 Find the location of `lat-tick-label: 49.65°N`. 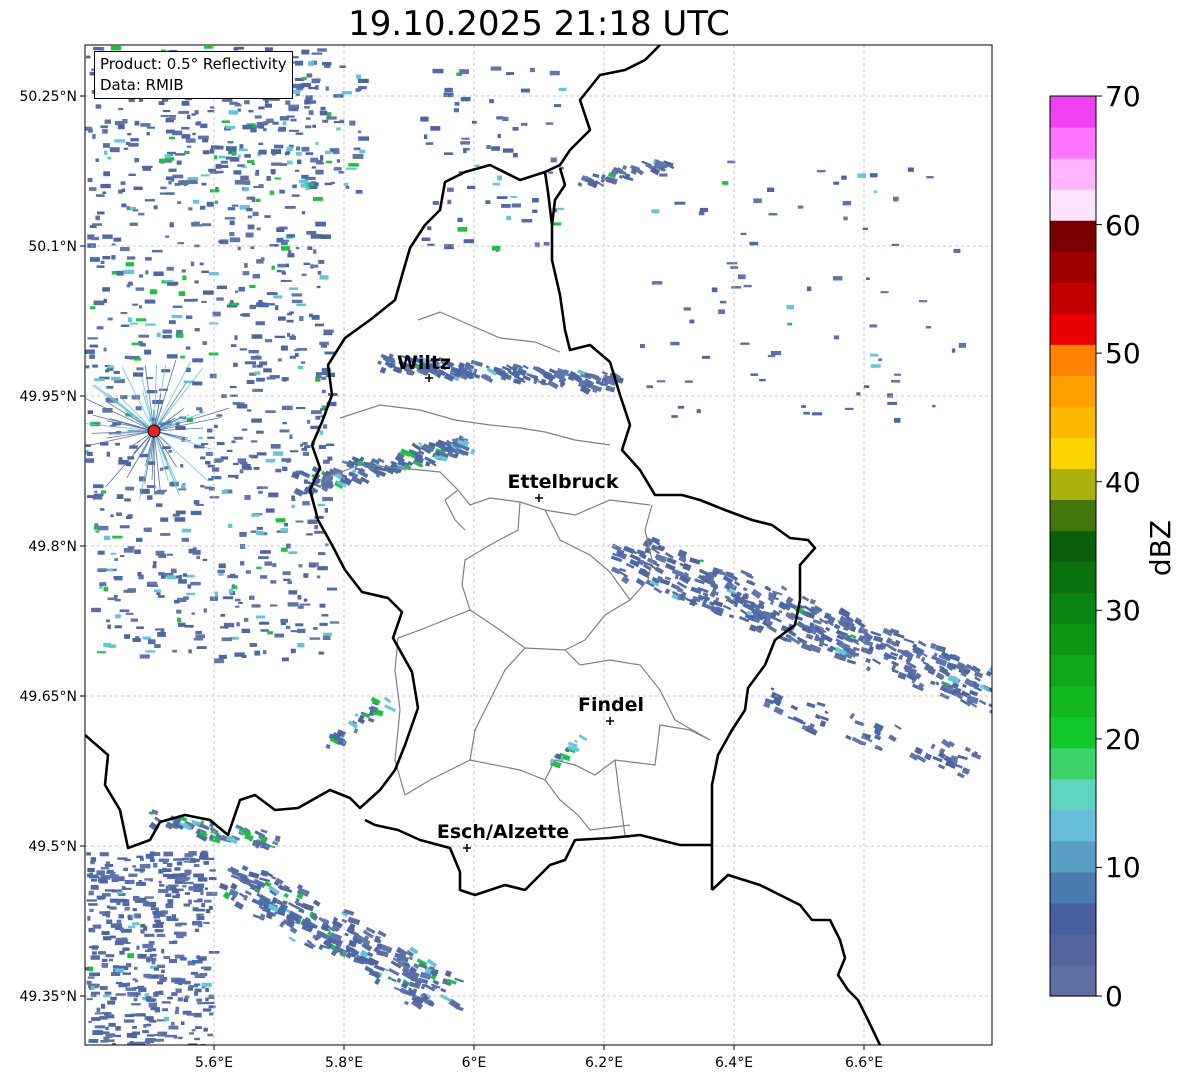

lat-tick-label: 49.65°N is located at coordinates (48, 697).